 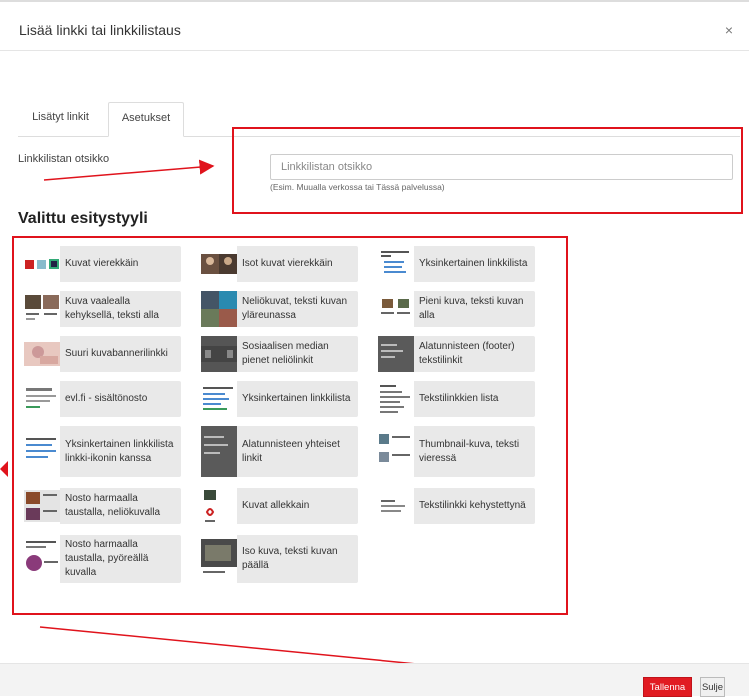 What do you see at coordinates (712, 687) in the screenshot?
I see `close-button: Sulje` at bounding box center [712, 687].